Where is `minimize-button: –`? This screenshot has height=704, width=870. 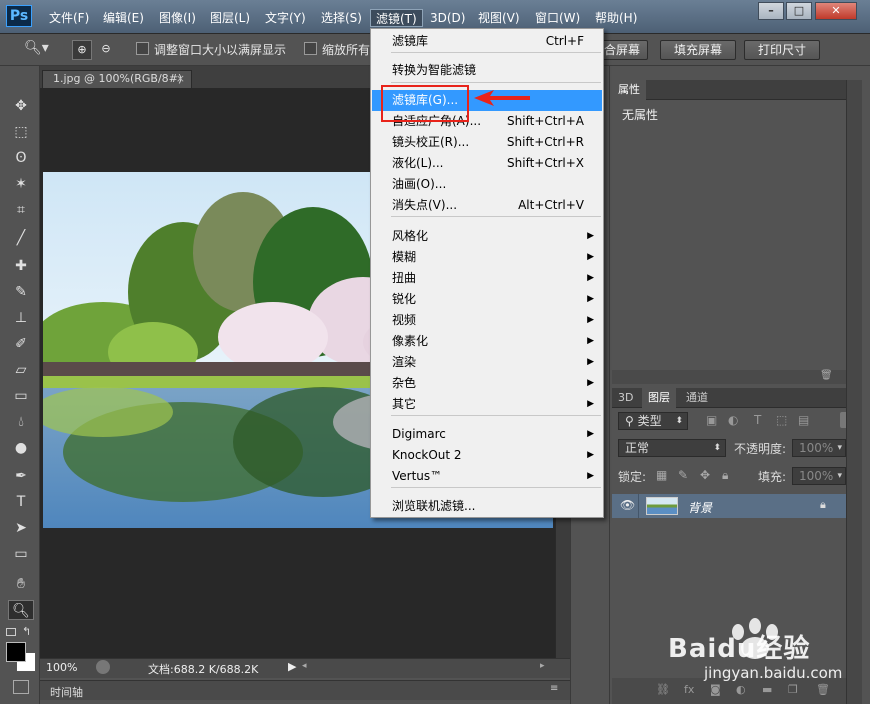
minimize-button: – is located at coordinates (771, 11).